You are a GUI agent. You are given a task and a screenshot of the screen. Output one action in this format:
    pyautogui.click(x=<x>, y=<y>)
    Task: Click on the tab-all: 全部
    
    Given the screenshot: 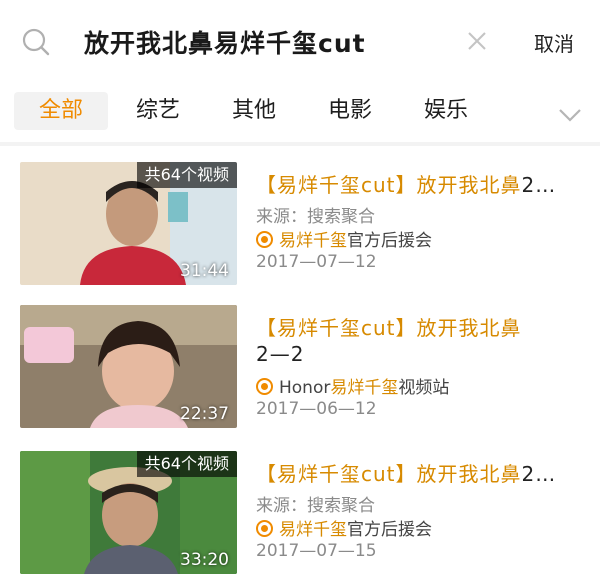 What is the action you would take?
    pyautogui.click(x=61, y=111)
    